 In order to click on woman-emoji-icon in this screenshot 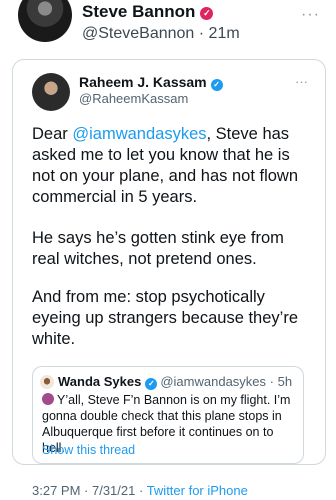, I will do `click(48, 399)`.